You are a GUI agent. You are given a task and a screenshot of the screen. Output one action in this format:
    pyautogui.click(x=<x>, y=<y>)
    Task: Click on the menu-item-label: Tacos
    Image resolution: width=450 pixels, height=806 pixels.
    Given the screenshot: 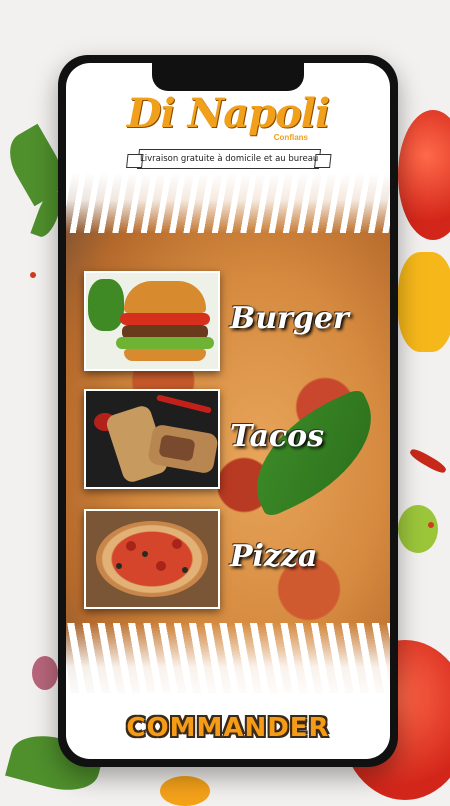 What is the action you would take?
    pyautogui.click(x=277, y=436)
    